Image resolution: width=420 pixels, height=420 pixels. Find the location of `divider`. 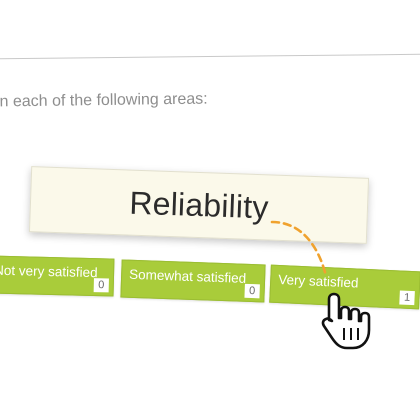

divider is located at coordinates (210, 56).